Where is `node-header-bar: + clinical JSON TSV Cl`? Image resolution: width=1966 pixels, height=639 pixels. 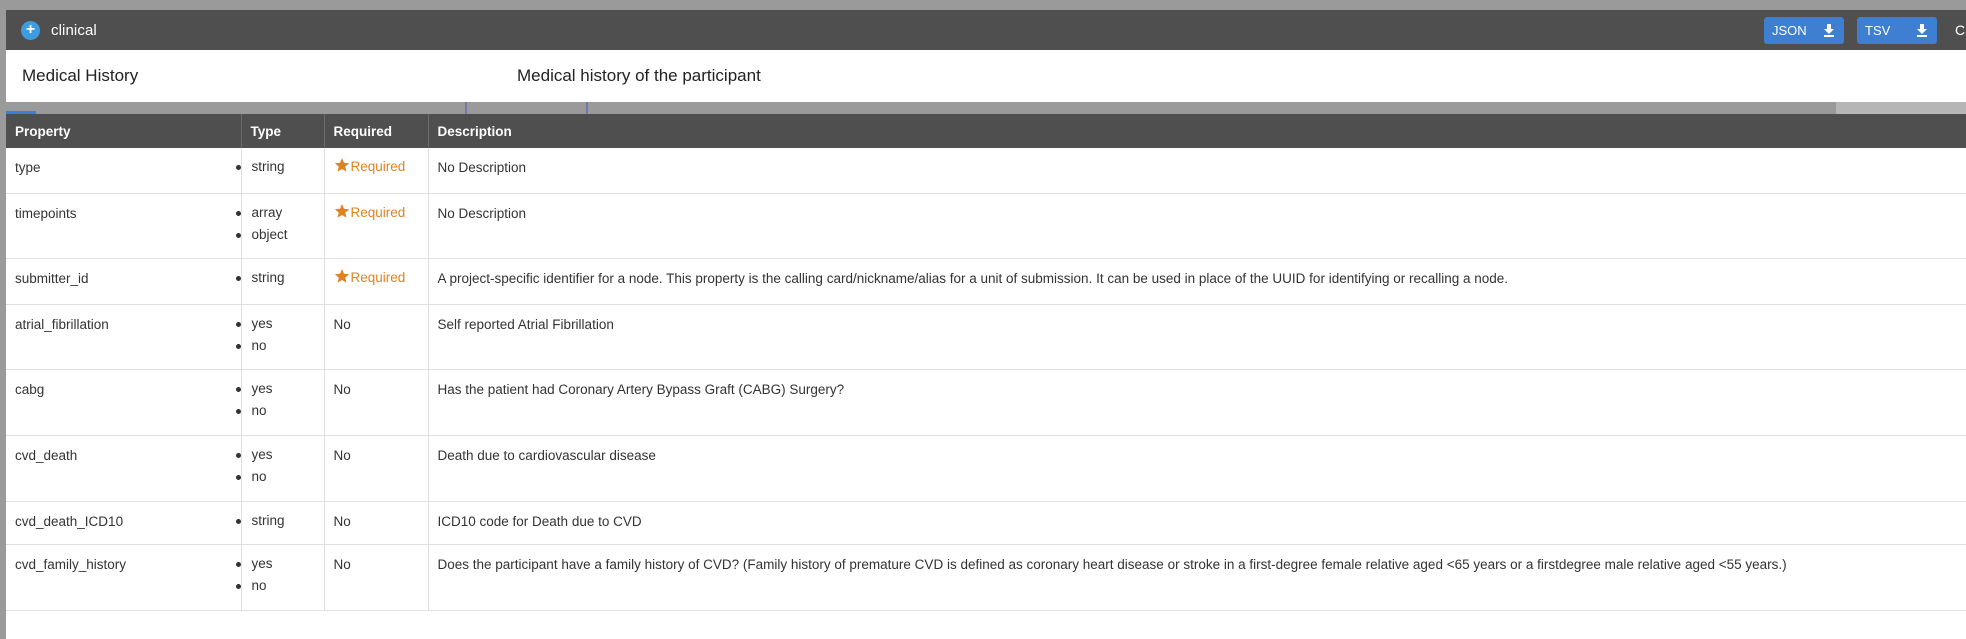 node-header-bar: + clinical JSON TSV Cl is located at coordinates (986, 30).